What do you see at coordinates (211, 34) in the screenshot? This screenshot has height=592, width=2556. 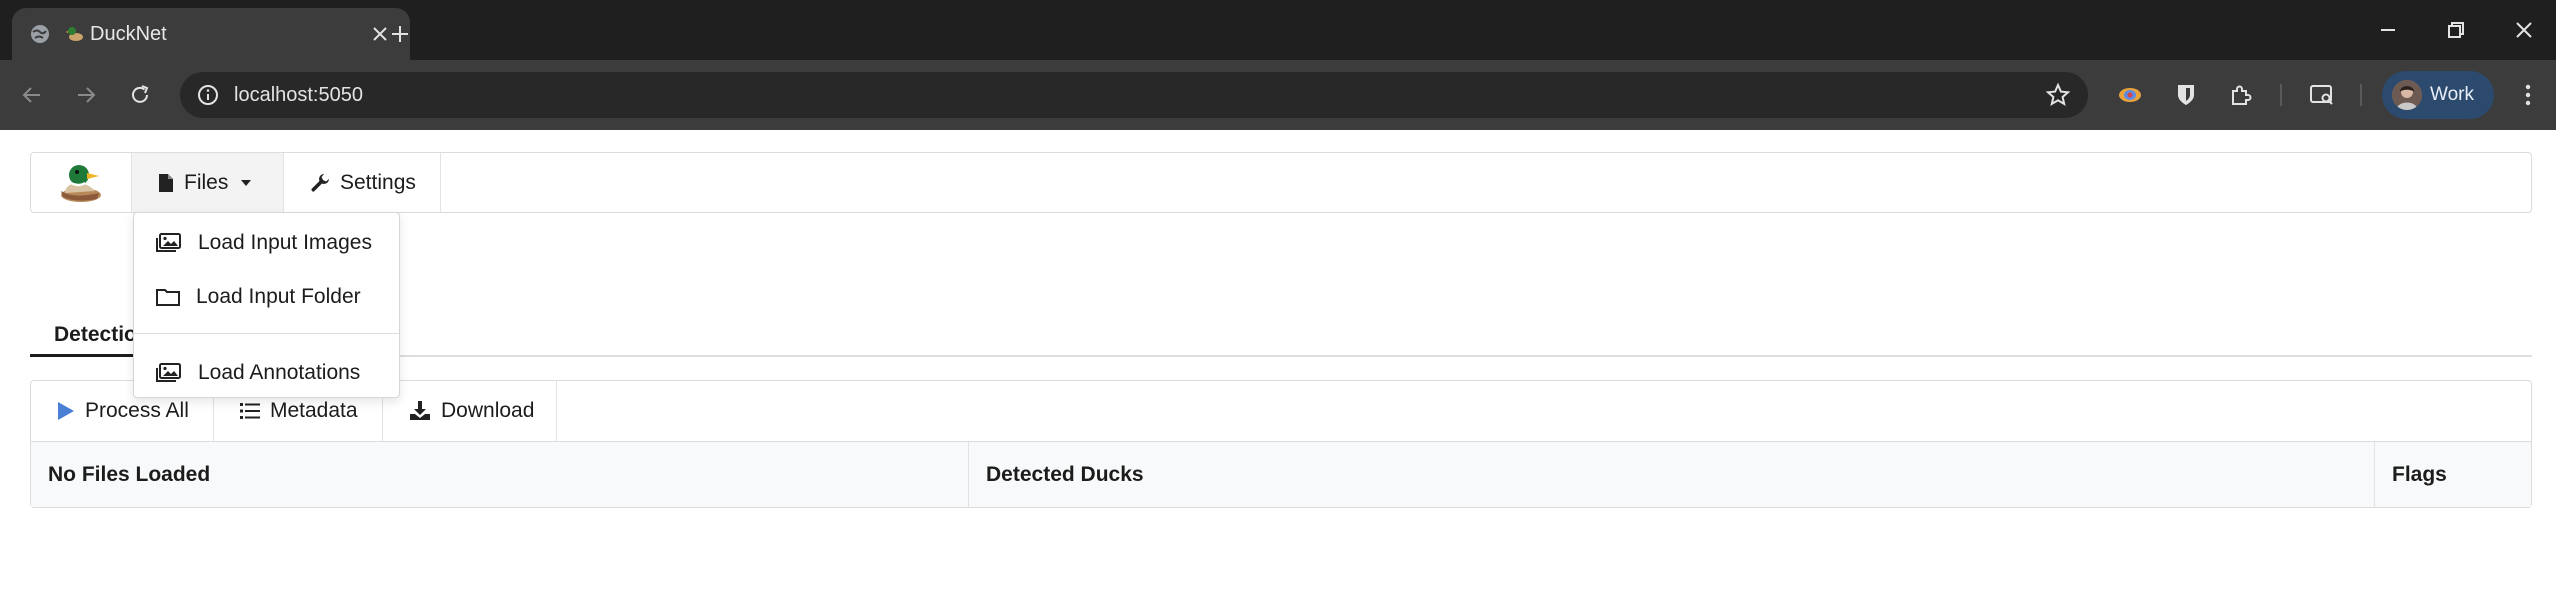 I see `browser-tab: DuckNet` at bounding box center [211, 34].